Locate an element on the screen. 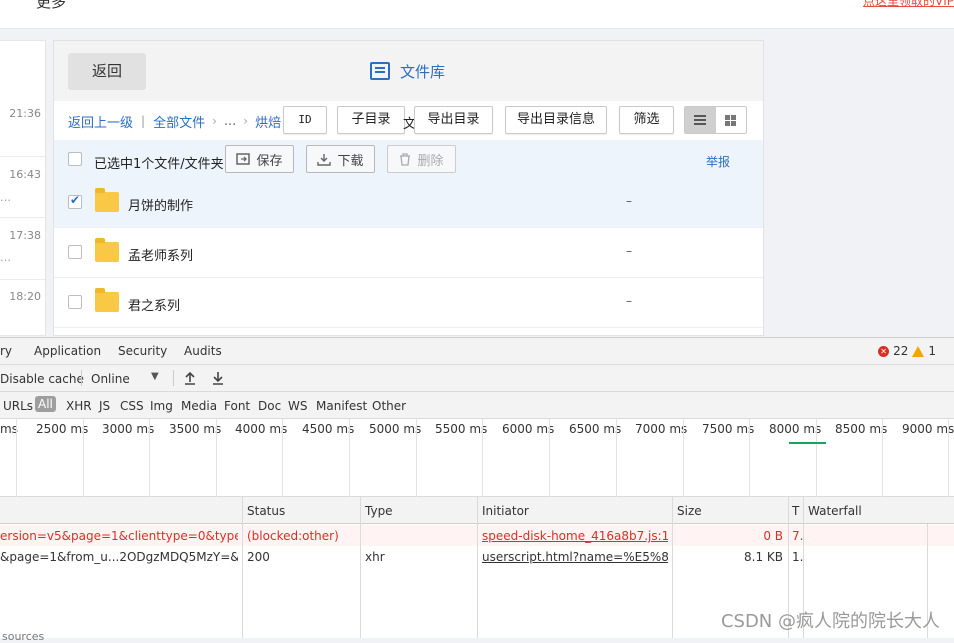 Image resolution: width=954 pixels, height=643 pixels. download-button: 下载 is located at coordinates (340, 159).